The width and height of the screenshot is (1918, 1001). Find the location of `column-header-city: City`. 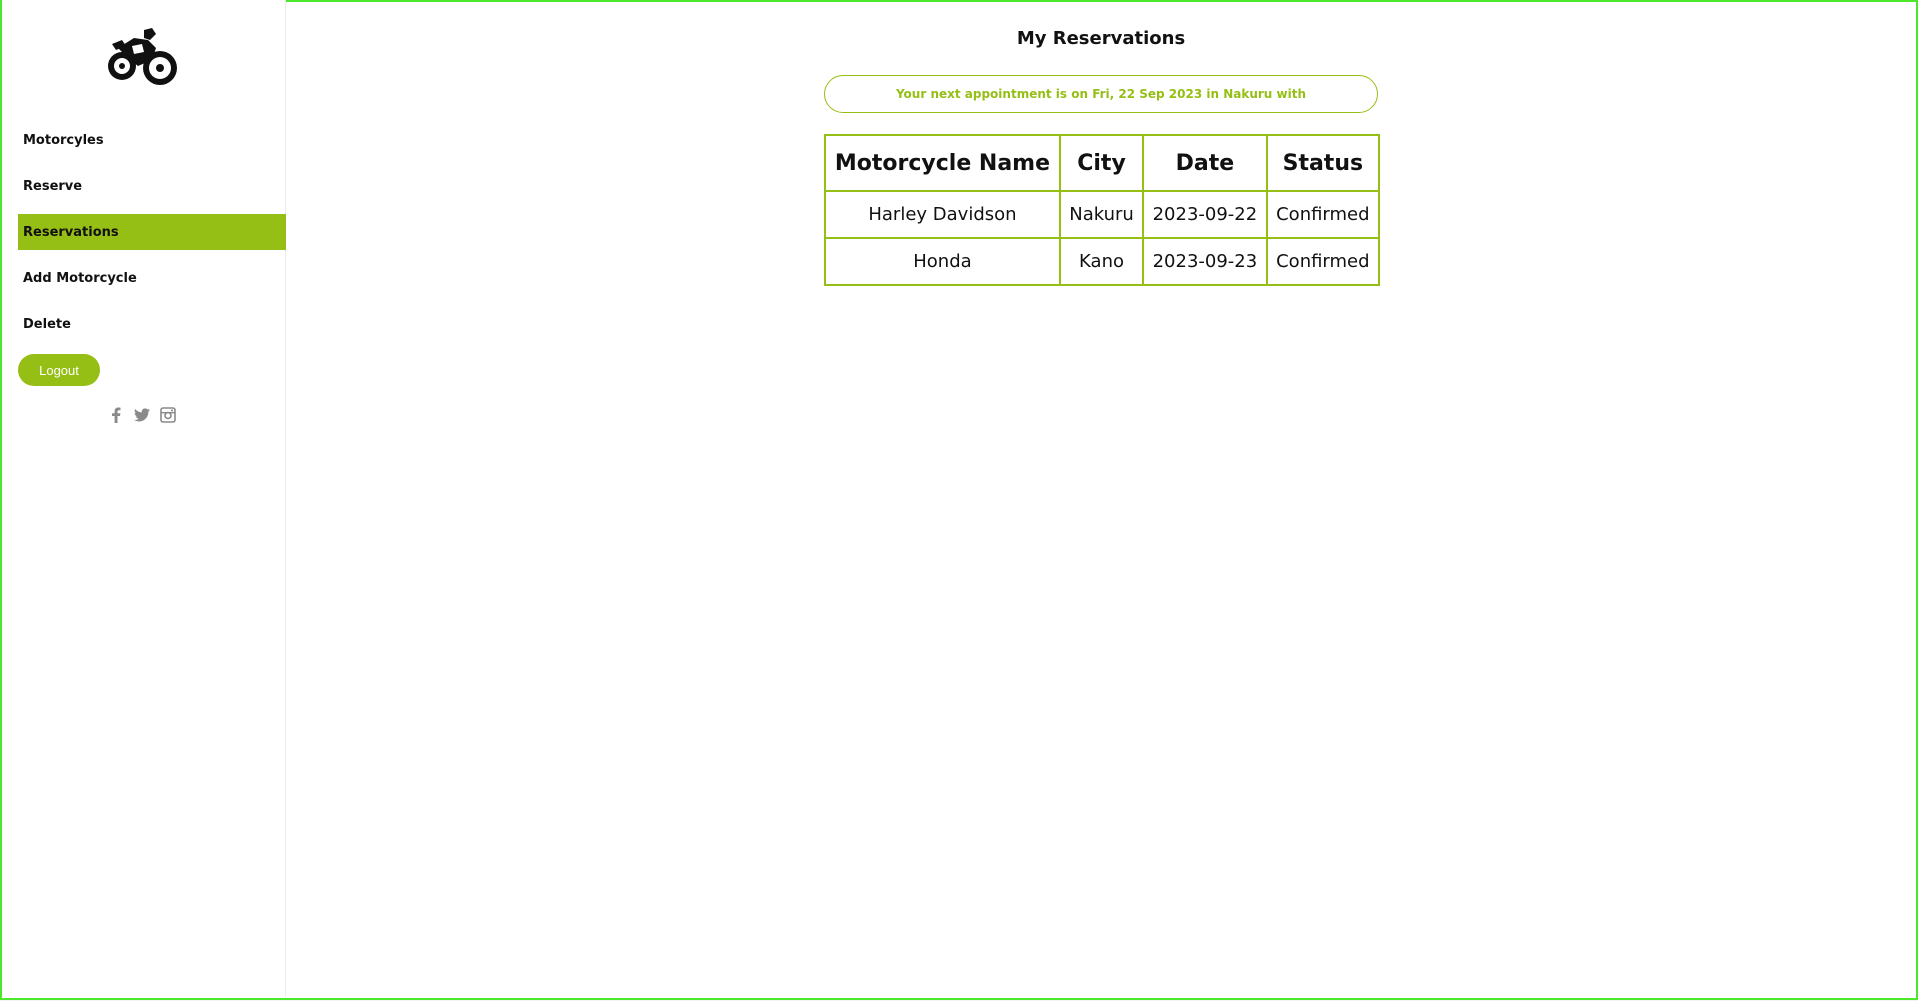

column-header-city: City is located at coordinates (1101, 163).